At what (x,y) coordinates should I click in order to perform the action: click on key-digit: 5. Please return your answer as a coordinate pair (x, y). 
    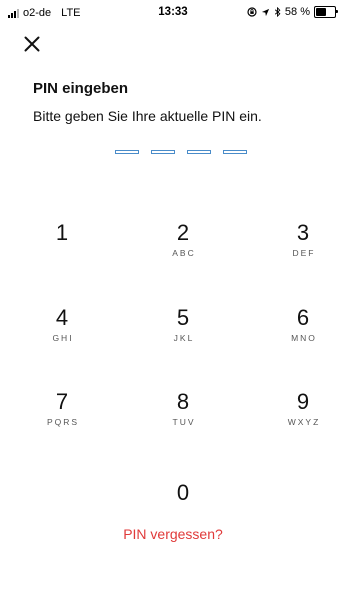
    Looking at the image, I should click on (183, 317).